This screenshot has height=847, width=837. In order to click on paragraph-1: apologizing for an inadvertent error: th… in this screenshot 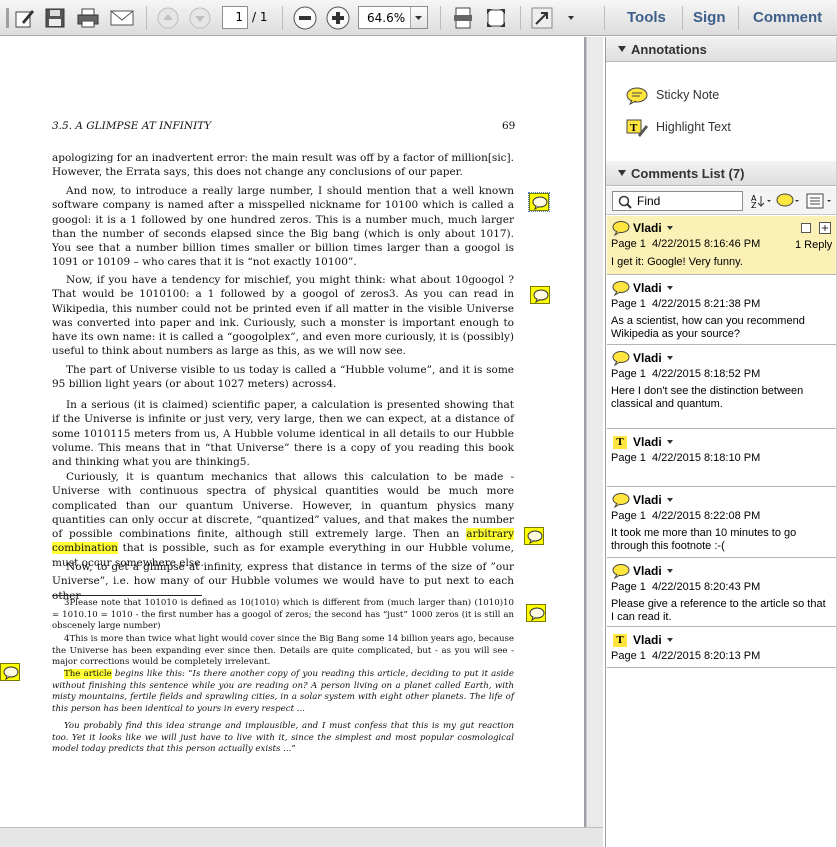, I will do `click(283, 165)`.